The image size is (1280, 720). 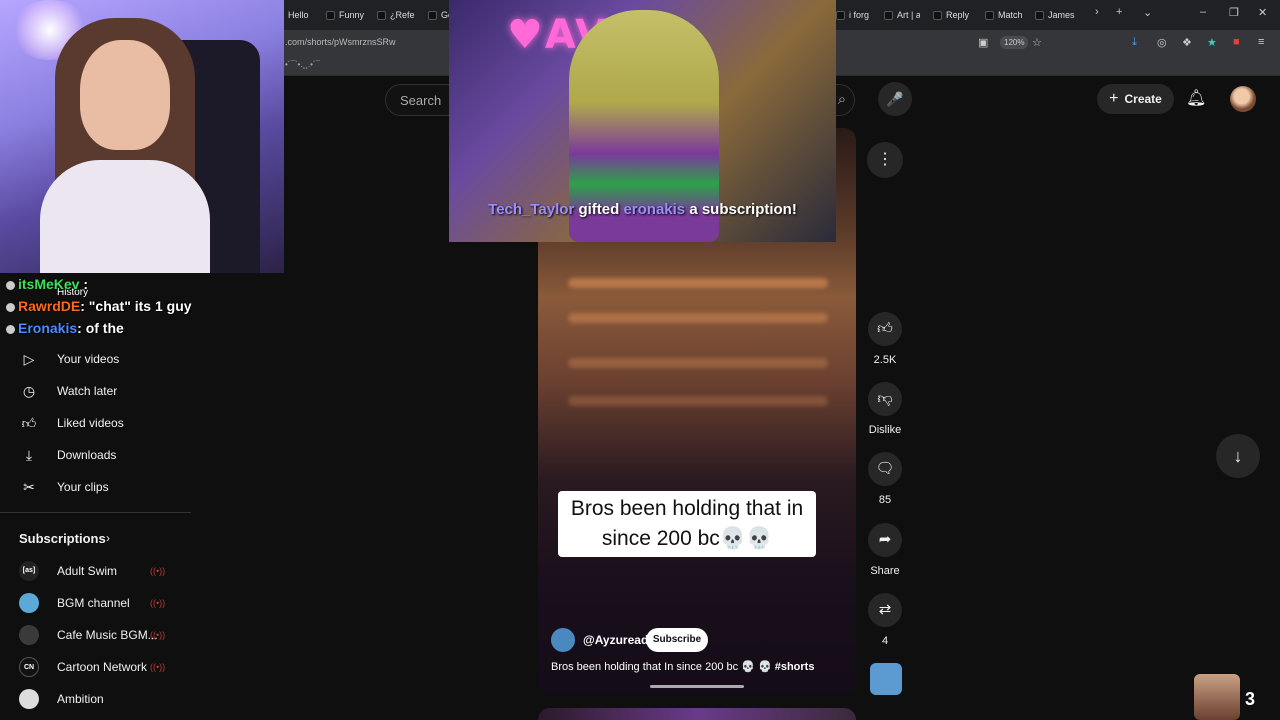 What do you see at coordinates (1243, 99) in the screenshot?
I see `account-avatar` at bounding box center [1243, 99].